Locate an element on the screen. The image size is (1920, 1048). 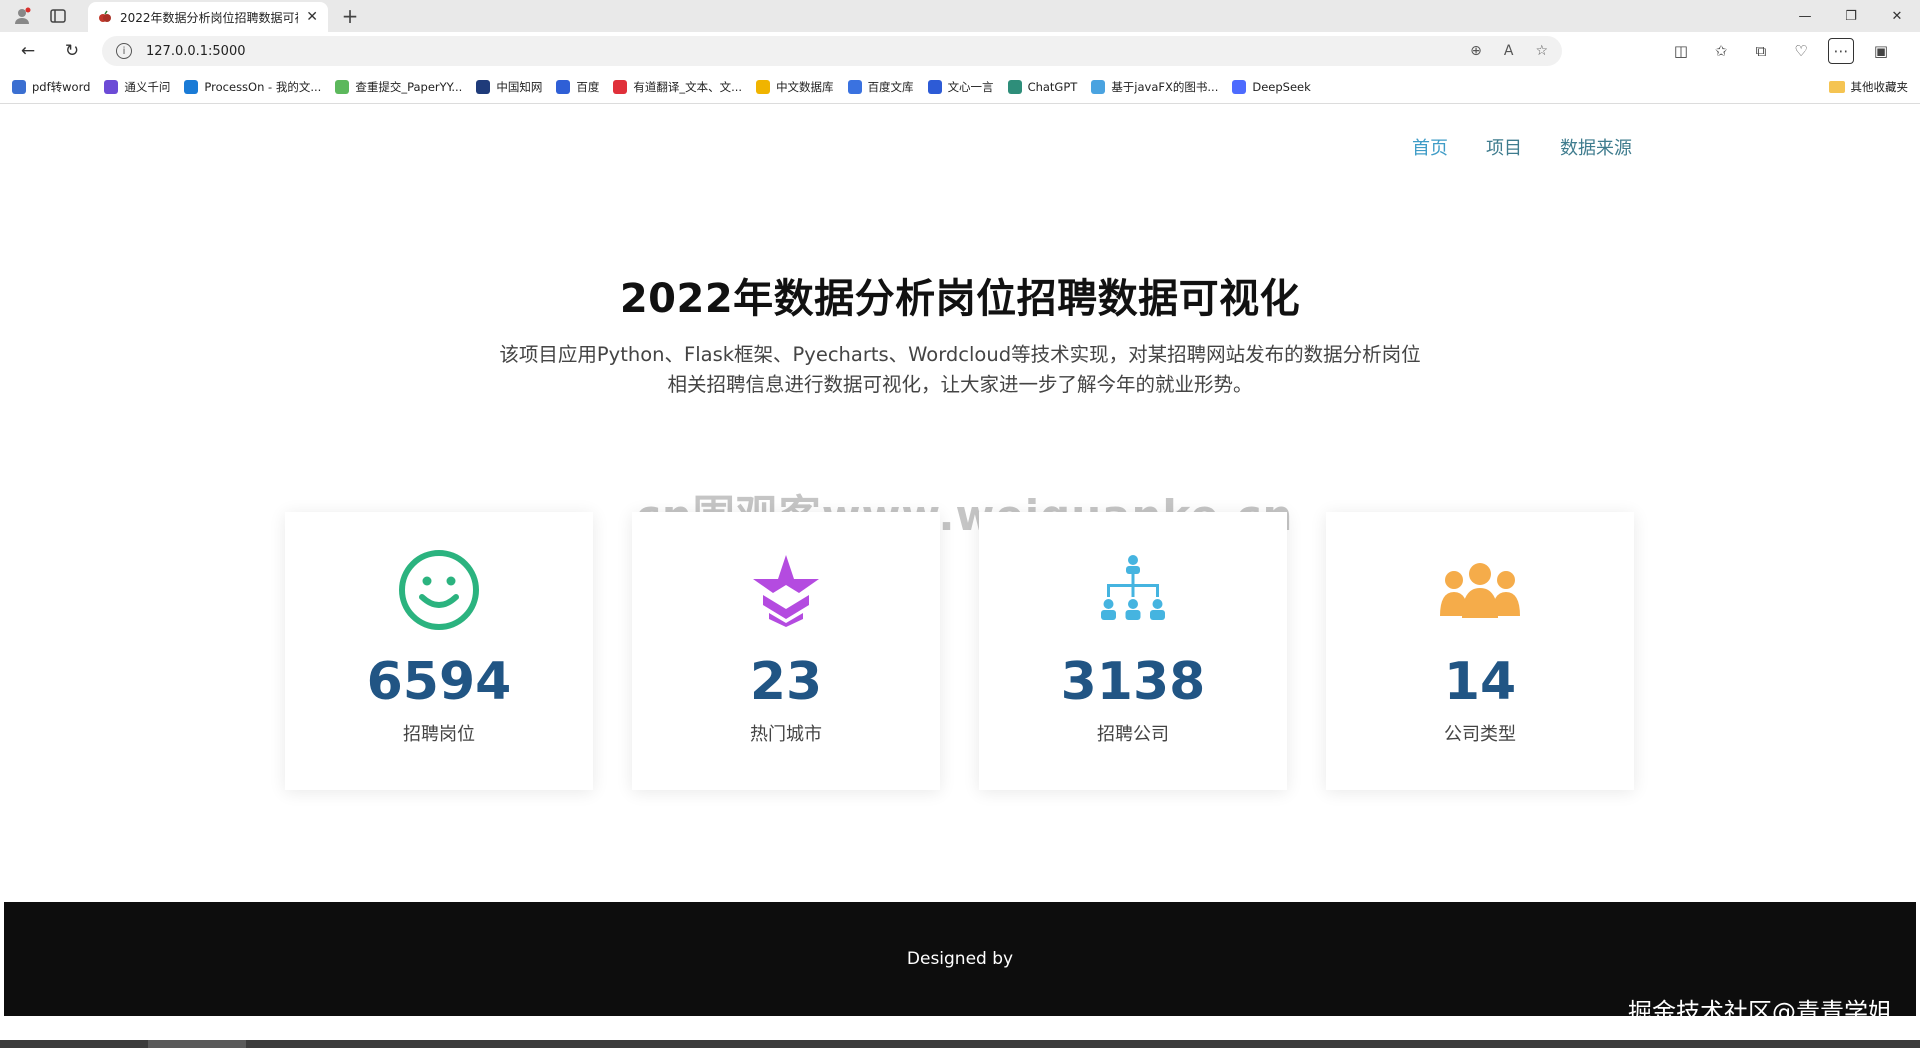
back-icon: ← is located at coordinates (28, 51).